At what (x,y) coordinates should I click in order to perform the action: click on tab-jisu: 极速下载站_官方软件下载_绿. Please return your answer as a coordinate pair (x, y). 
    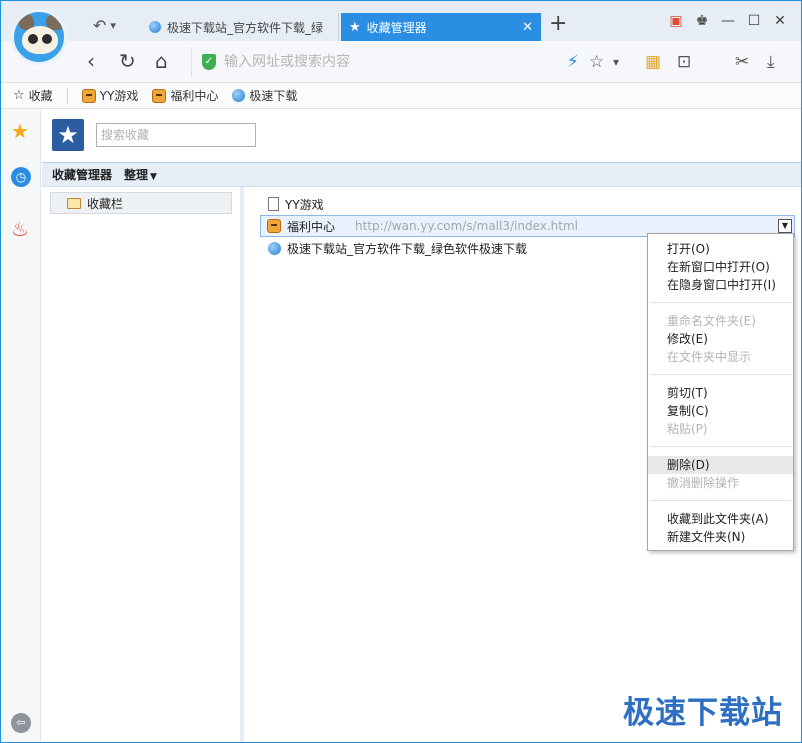
    Looking at the image, I should click on (240, 27).